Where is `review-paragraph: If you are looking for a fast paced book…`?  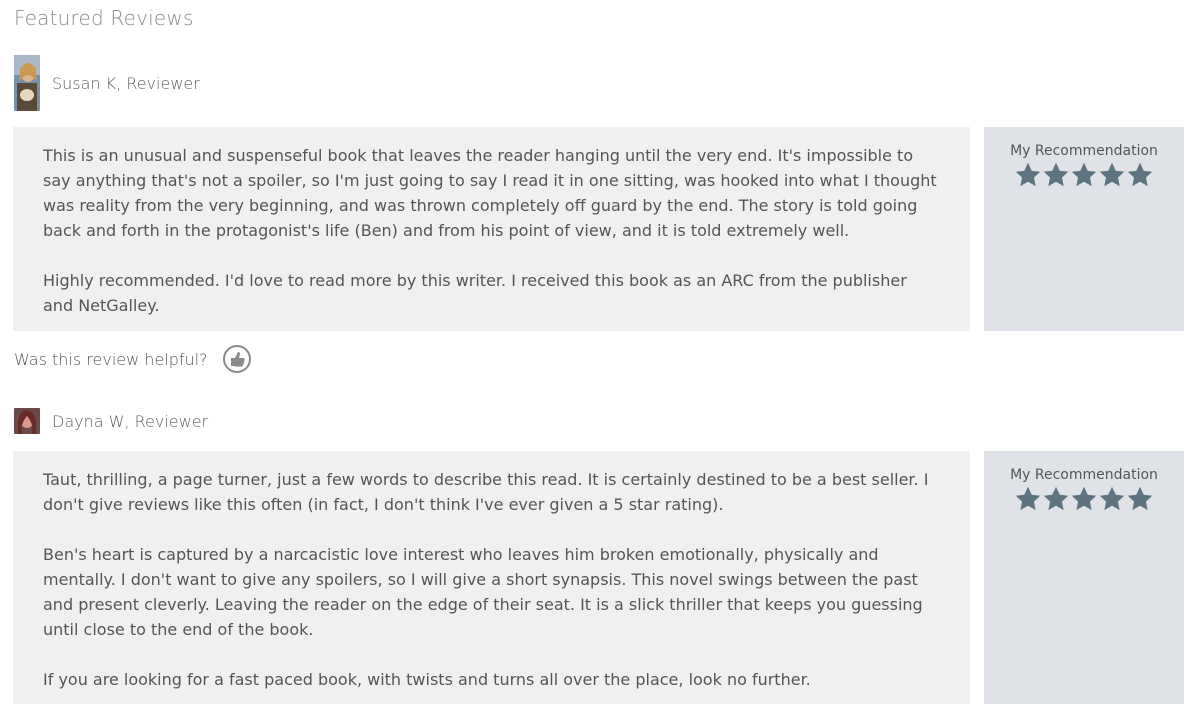 review-paragraph: If you are looking for a fast paced book… is located at coordinates (427, 679).